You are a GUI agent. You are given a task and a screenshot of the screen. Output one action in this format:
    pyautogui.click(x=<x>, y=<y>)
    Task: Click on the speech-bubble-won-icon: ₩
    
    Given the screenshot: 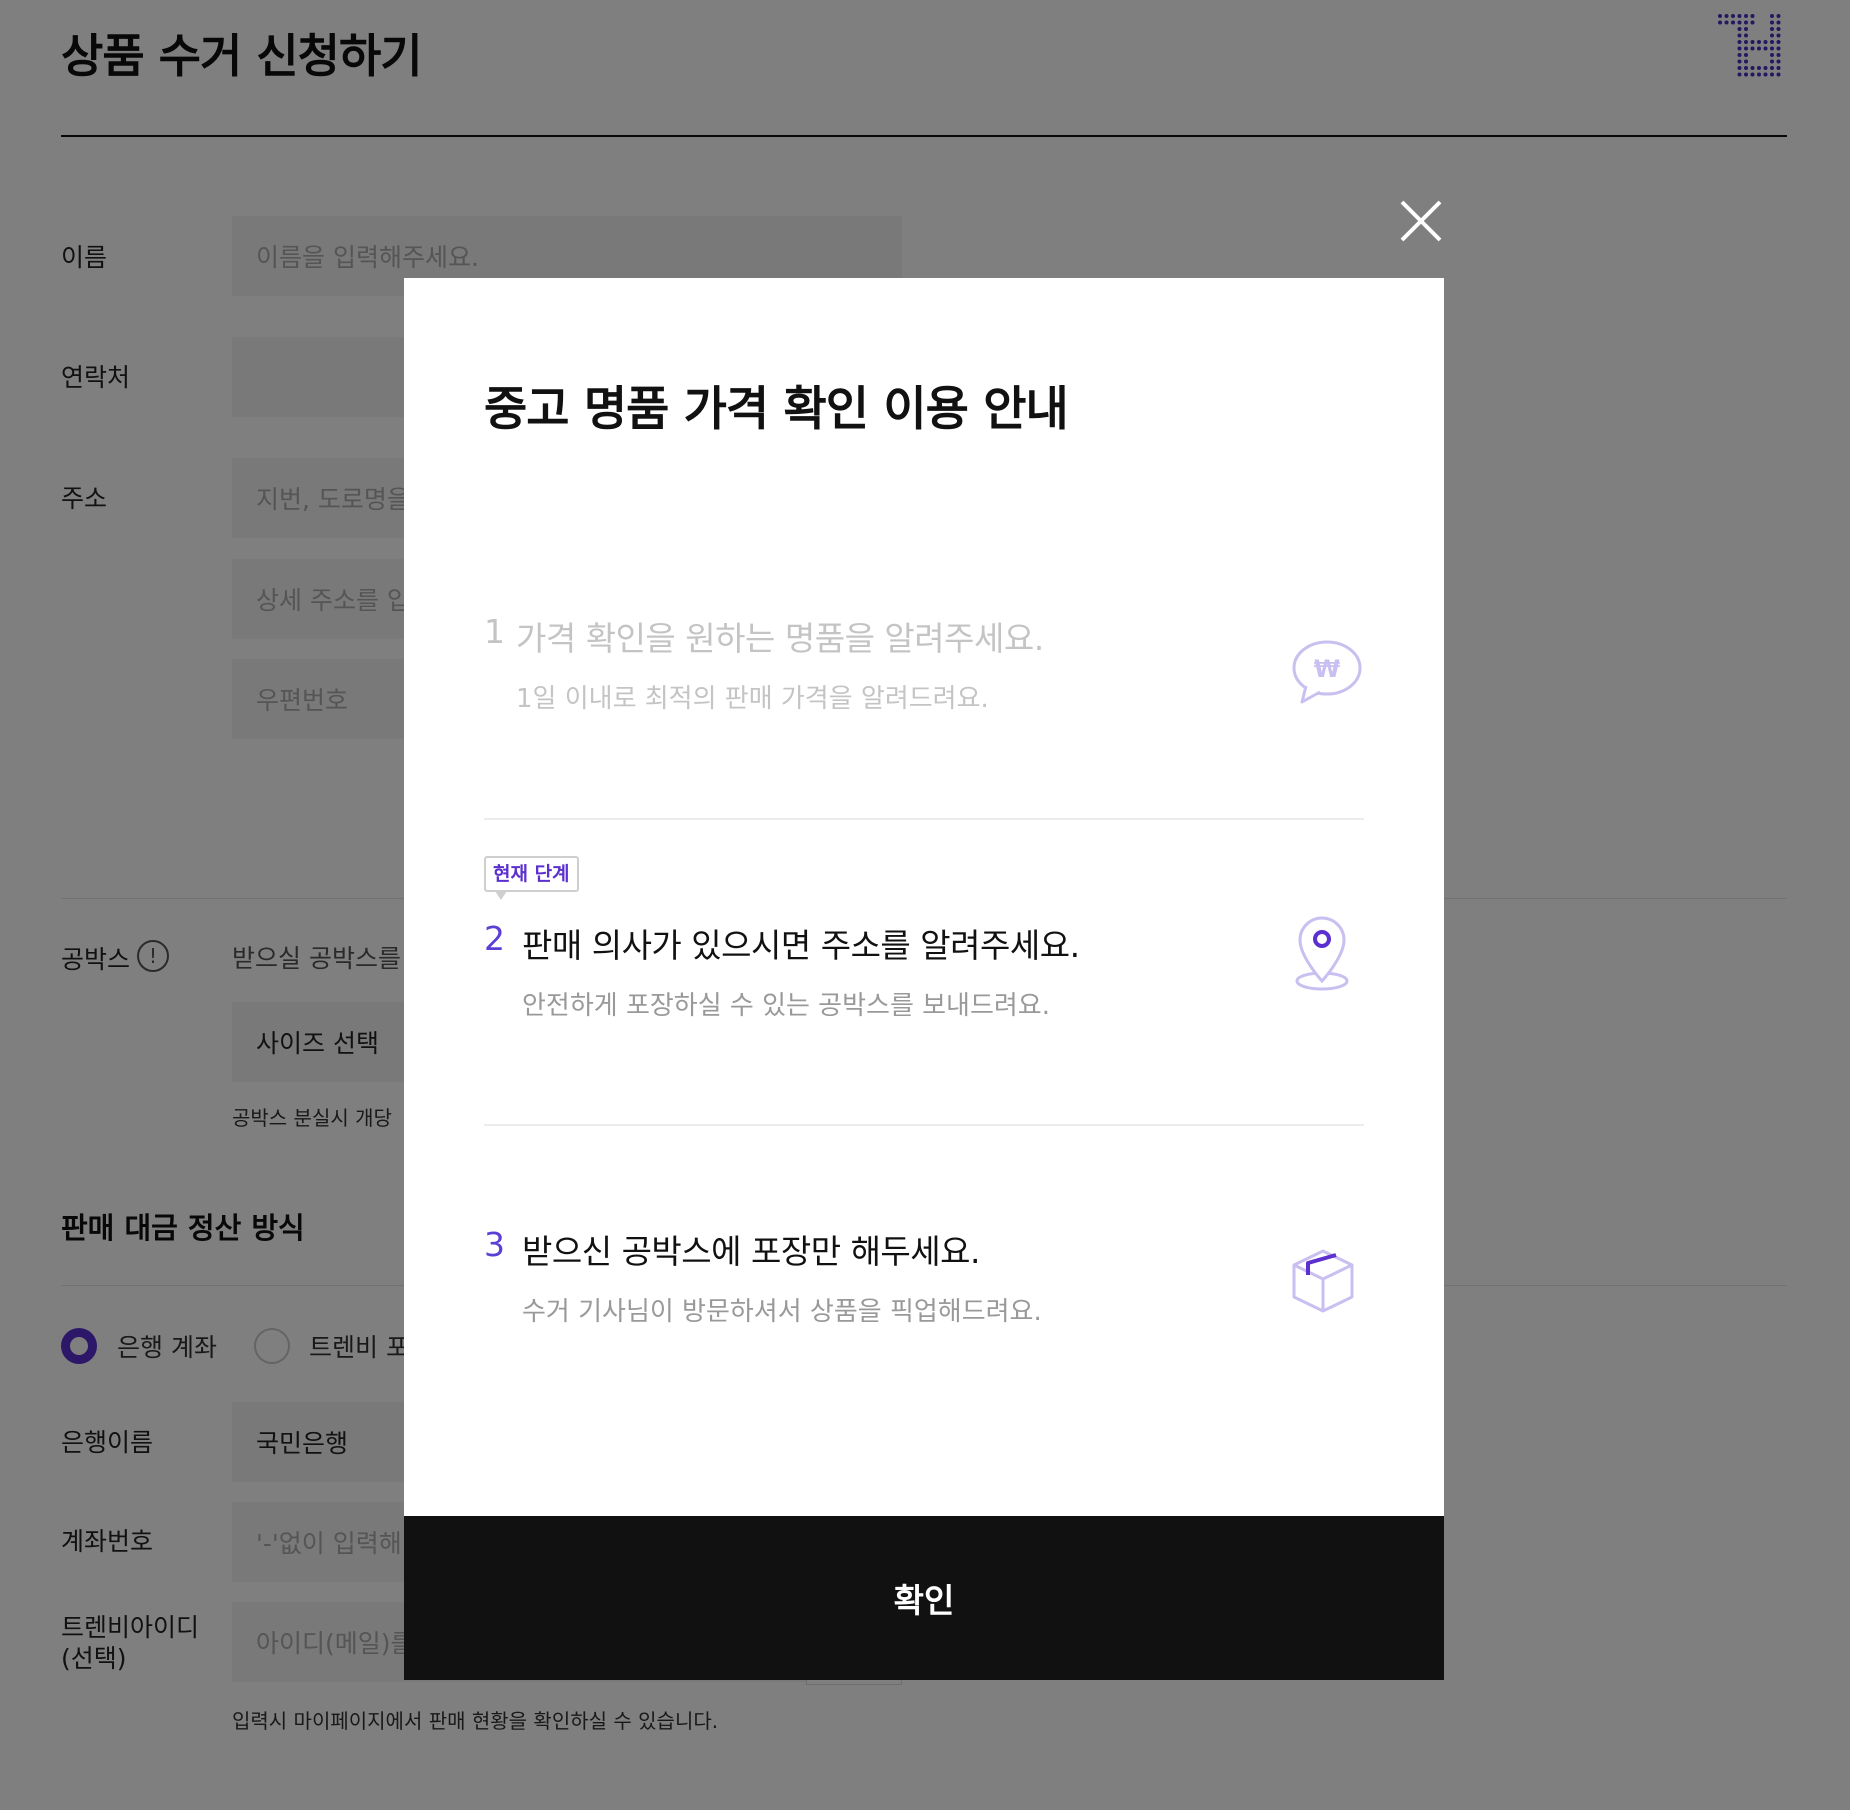 What is the action you would take?
    pyautogui.click(x=1327, y=672)
    